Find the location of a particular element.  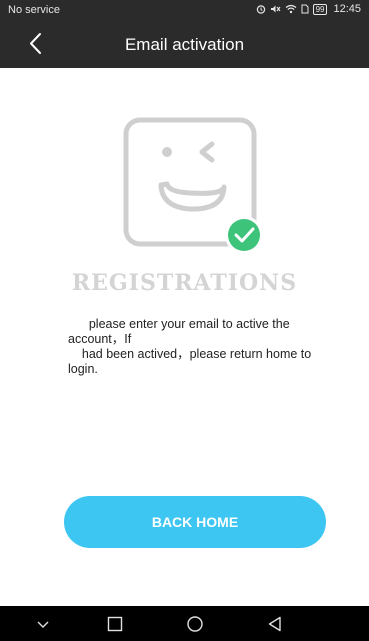

nav-back-button is located at coordinates (275, 624).